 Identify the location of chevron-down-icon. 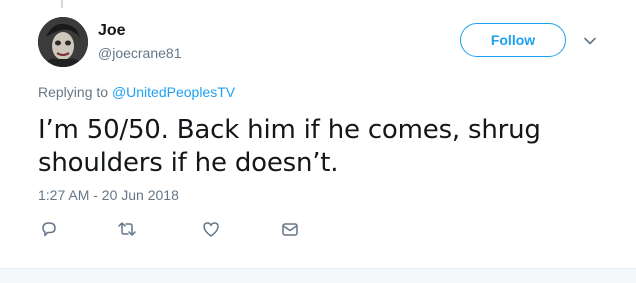
(590, 41).